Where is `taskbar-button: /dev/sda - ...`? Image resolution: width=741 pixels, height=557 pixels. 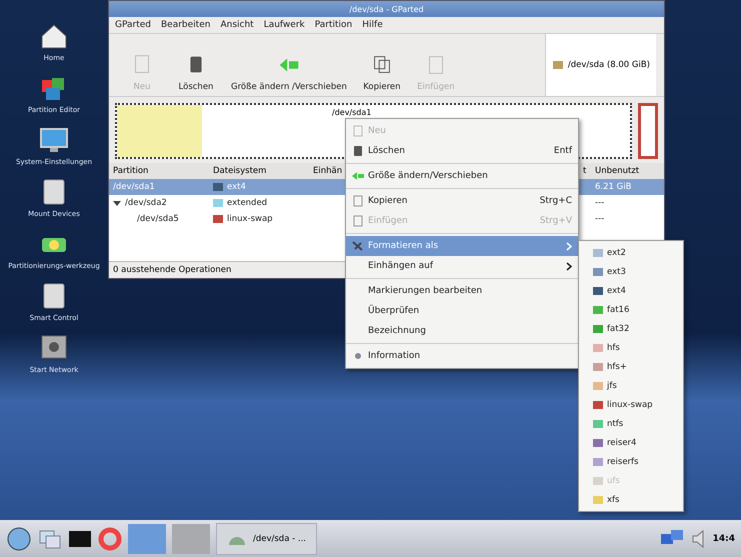
taskbar-button: /dev/sda - ... is located at coordinates (266, 538).